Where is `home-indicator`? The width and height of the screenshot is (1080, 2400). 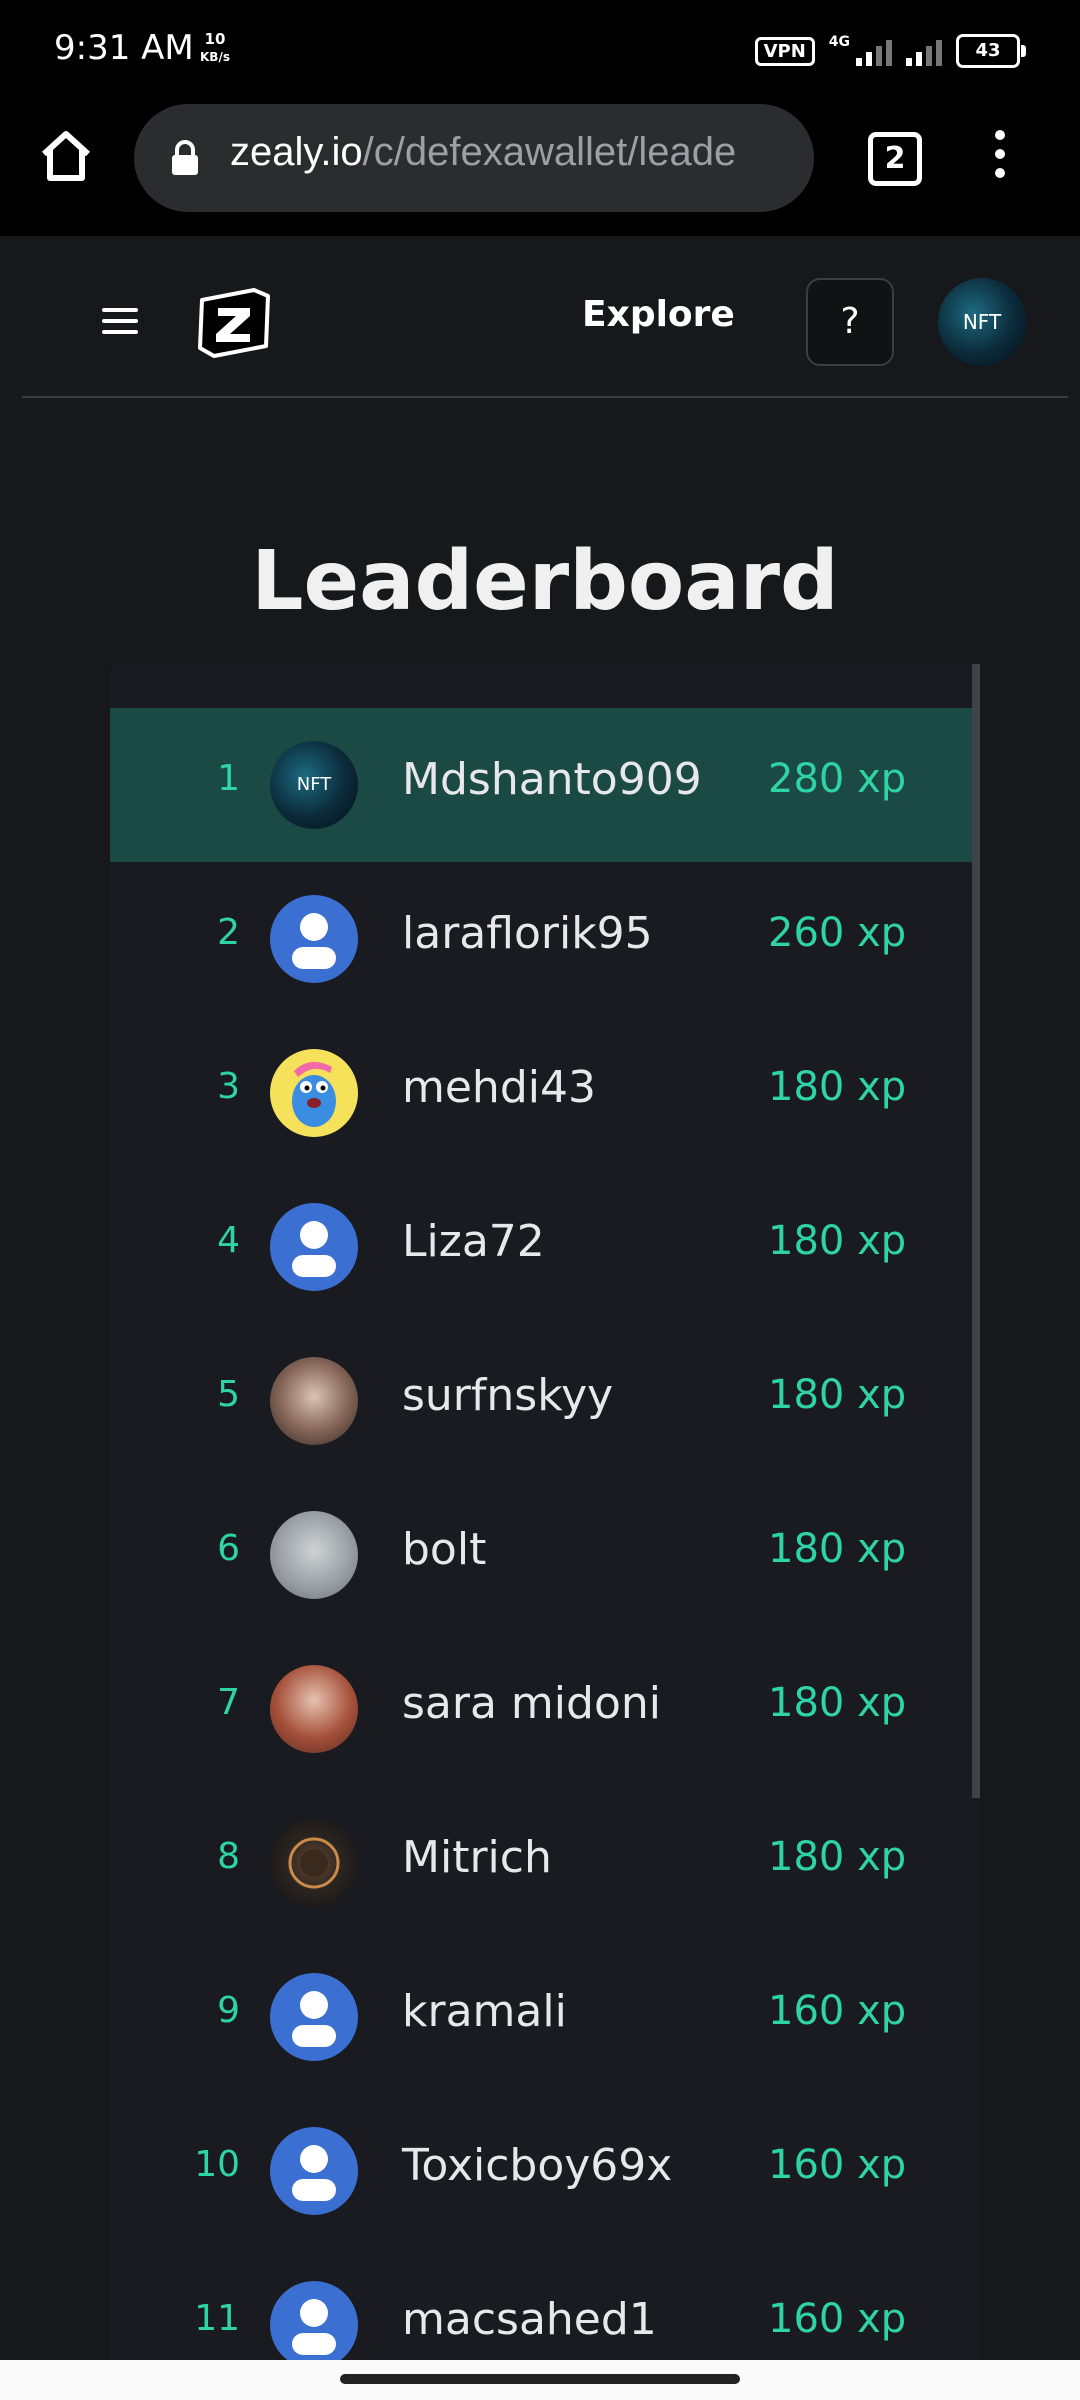
home-indicator is located at coordinates (540, 2379).